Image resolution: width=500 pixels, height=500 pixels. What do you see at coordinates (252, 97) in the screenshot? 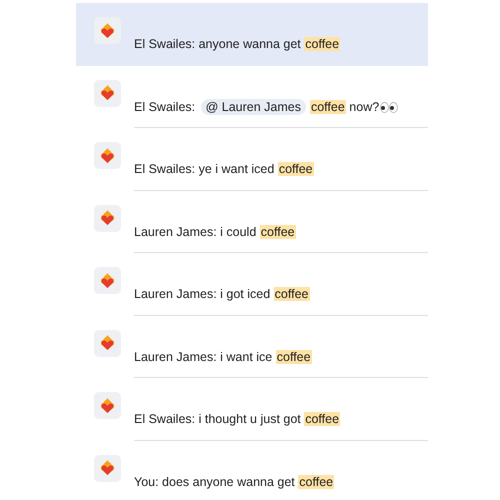
I see `message-result: El Swailes: @ Lauren James coffee now?` at bounding box center [252, 97].